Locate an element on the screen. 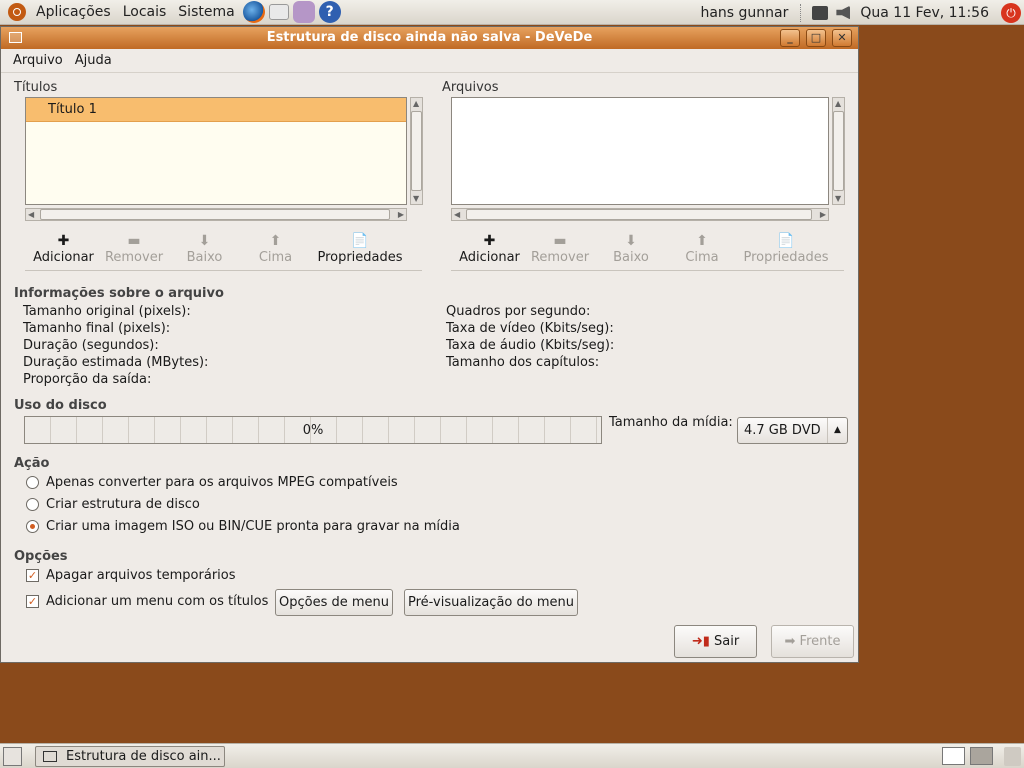  action-heading: Ação is located at coordinates (32, 463).